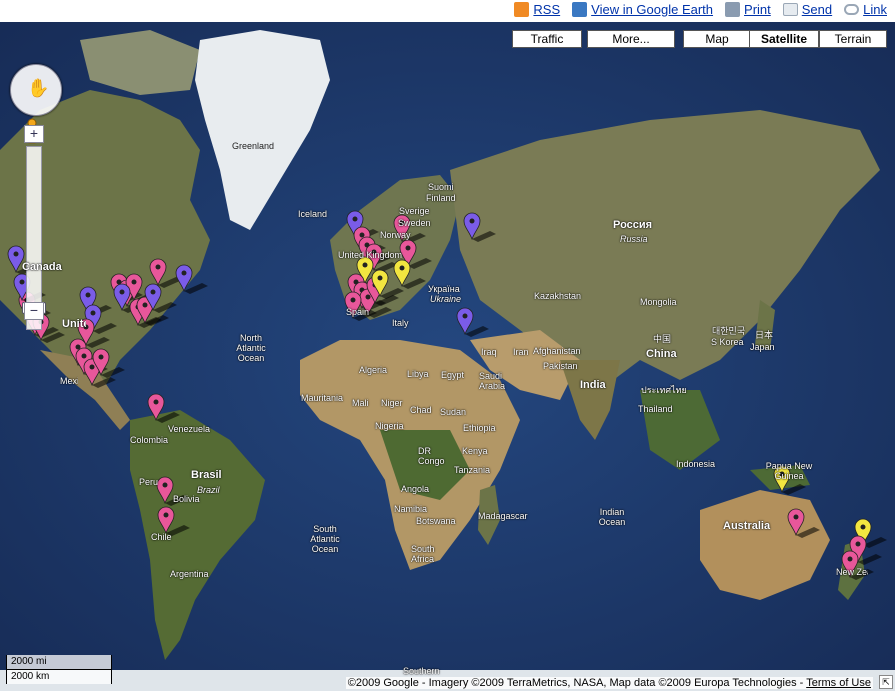  Describe the element at coordinates (370, 255) in the screenshot. I see `label-uk: United Kingdom` at that location.